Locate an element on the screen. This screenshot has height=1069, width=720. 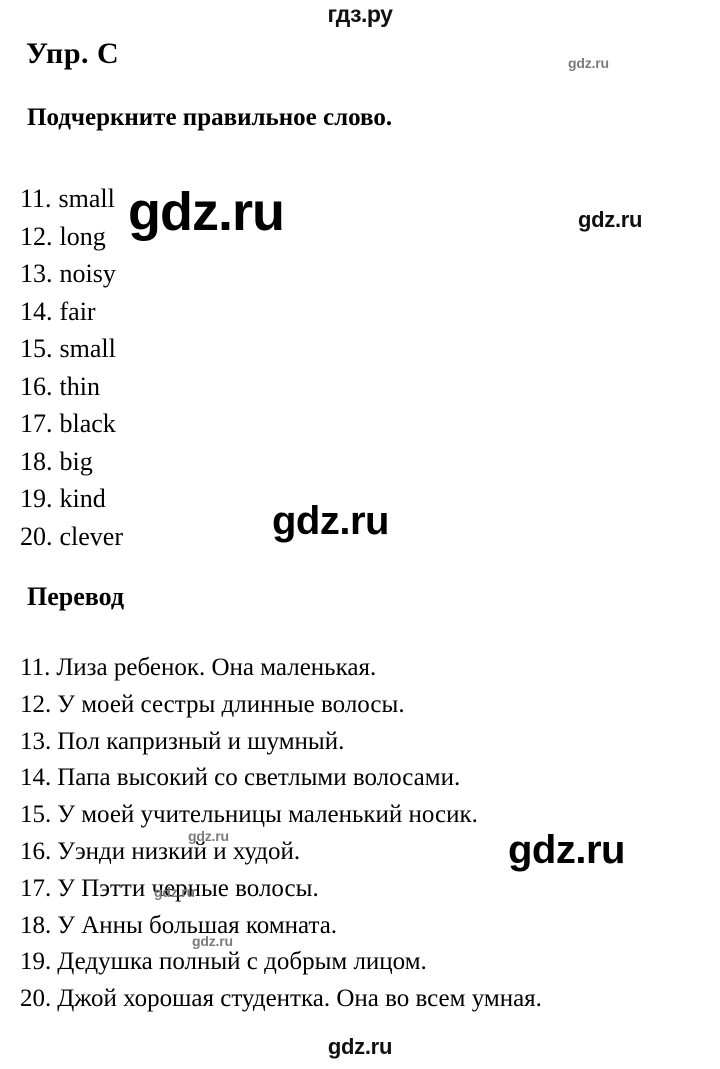
translation-number: 12. is located at coordinates (36, 704).